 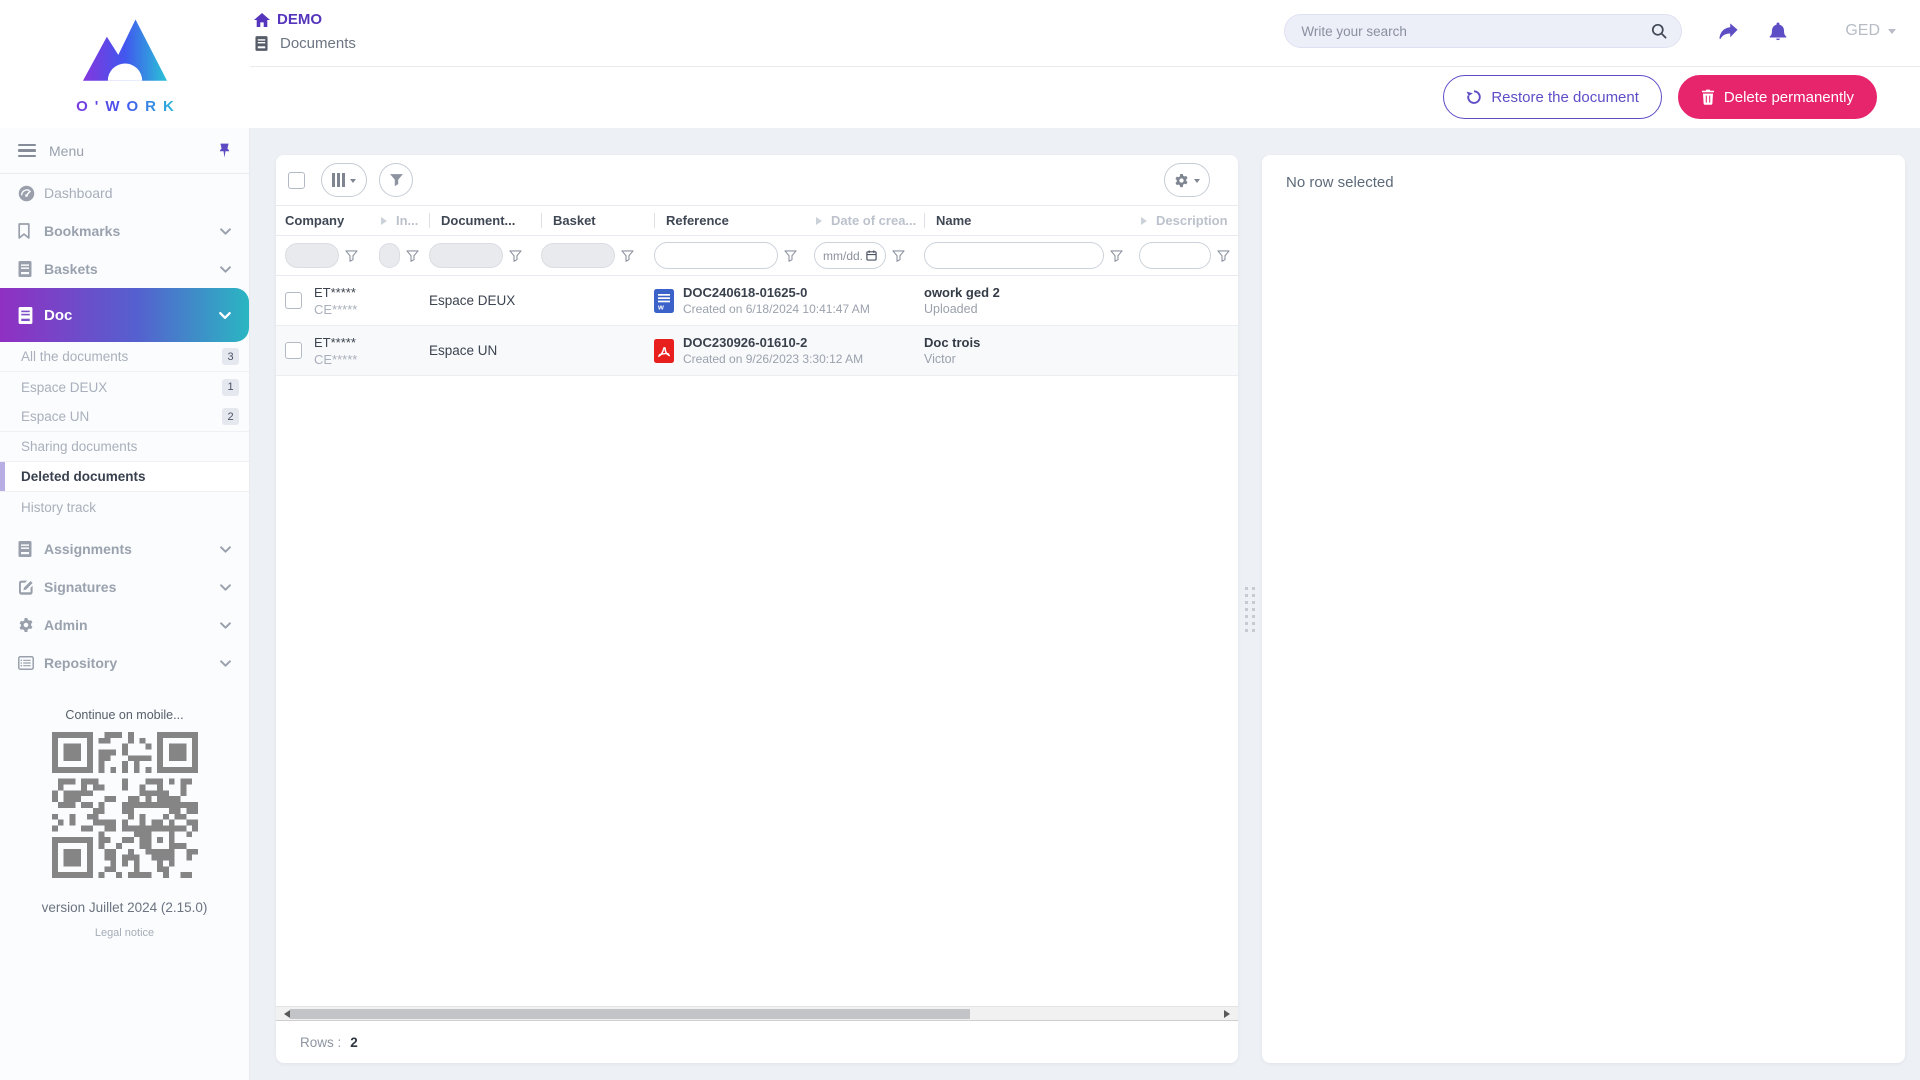 I want to click on sidebar-item-repository: Repository, so click(x=124, y=663).